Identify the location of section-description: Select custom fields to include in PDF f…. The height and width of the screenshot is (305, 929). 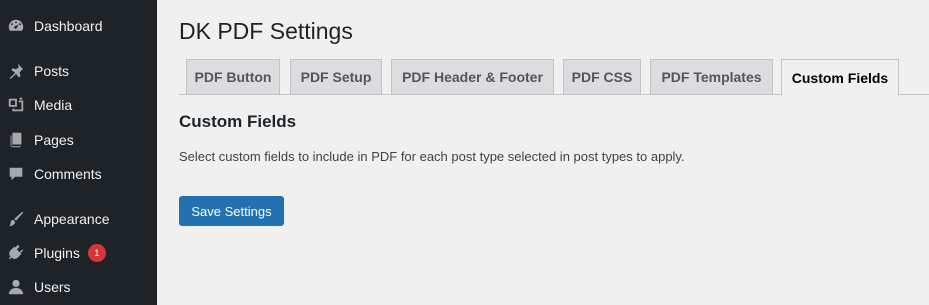
(432, 156).